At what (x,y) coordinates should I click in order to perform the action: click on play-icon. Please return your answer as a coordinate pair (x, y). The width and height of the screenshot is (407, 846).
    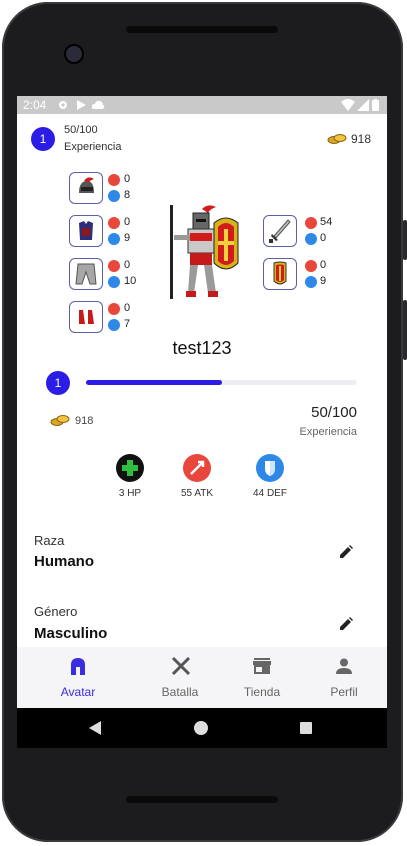
    Looking at the image, I should click on (81, 105).